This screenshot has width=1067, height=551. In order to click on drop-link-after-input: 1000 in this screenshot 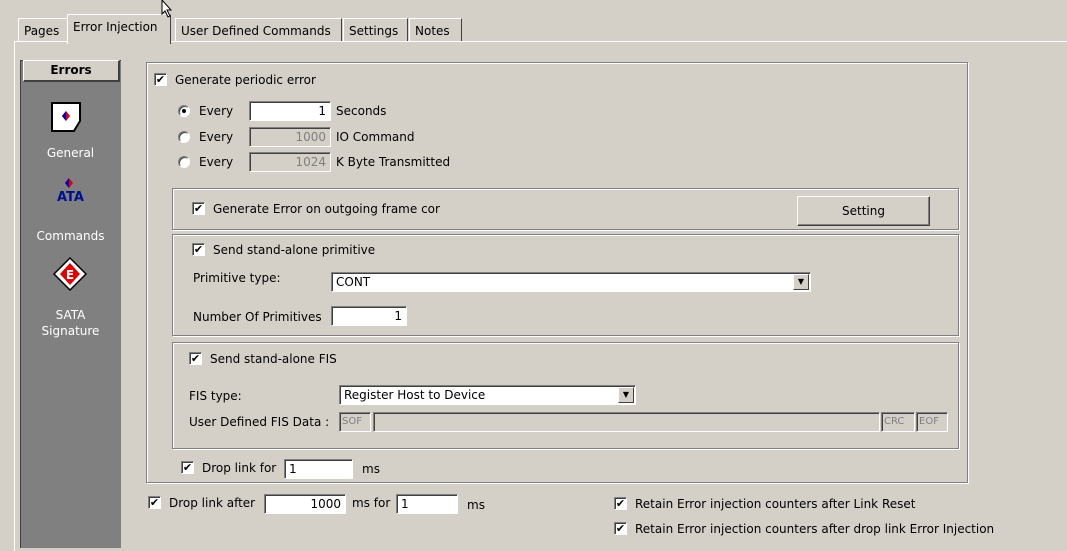, I will do `click(305, 504)`.